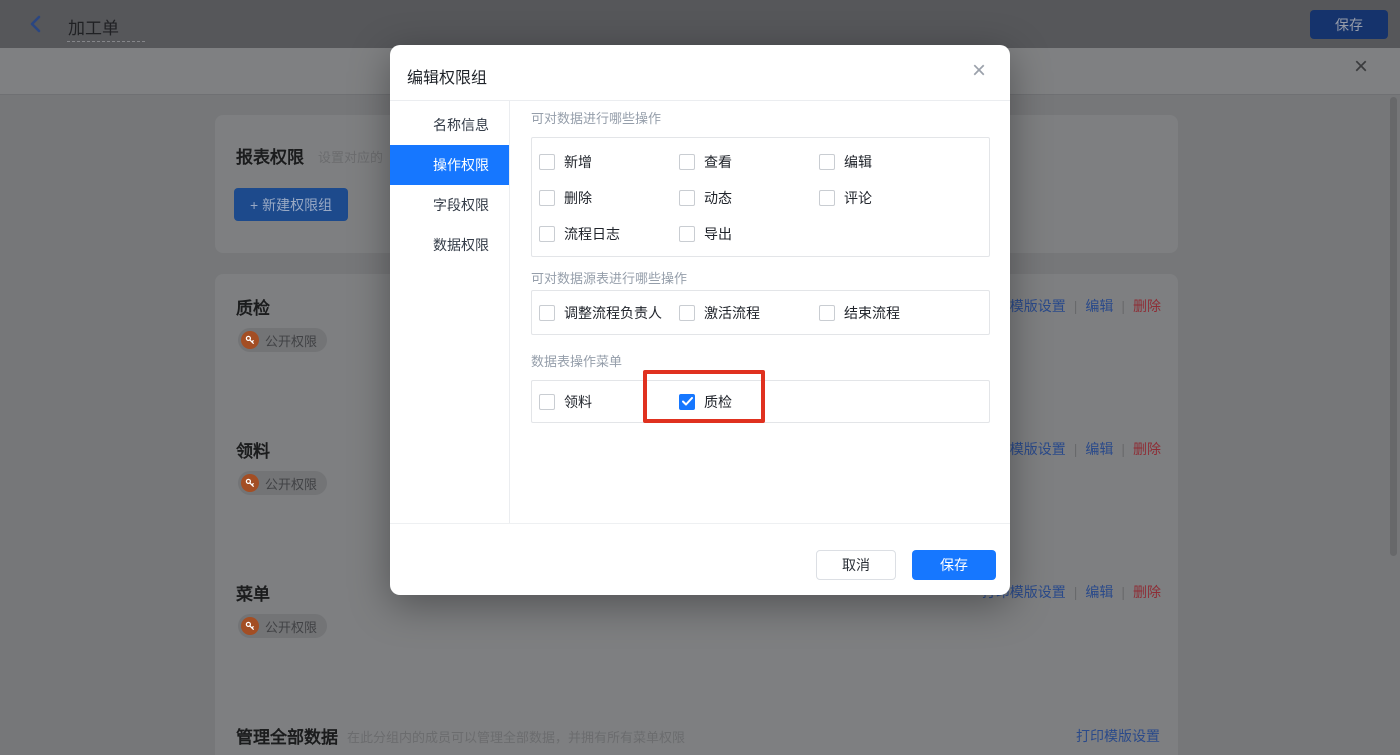 This screenshot has height=755, width=1400. What do you see at coordinates (287, 737) in the screenshot?
I see `manage-all-title: 管理全部数据` at bounding box center [287, 737].